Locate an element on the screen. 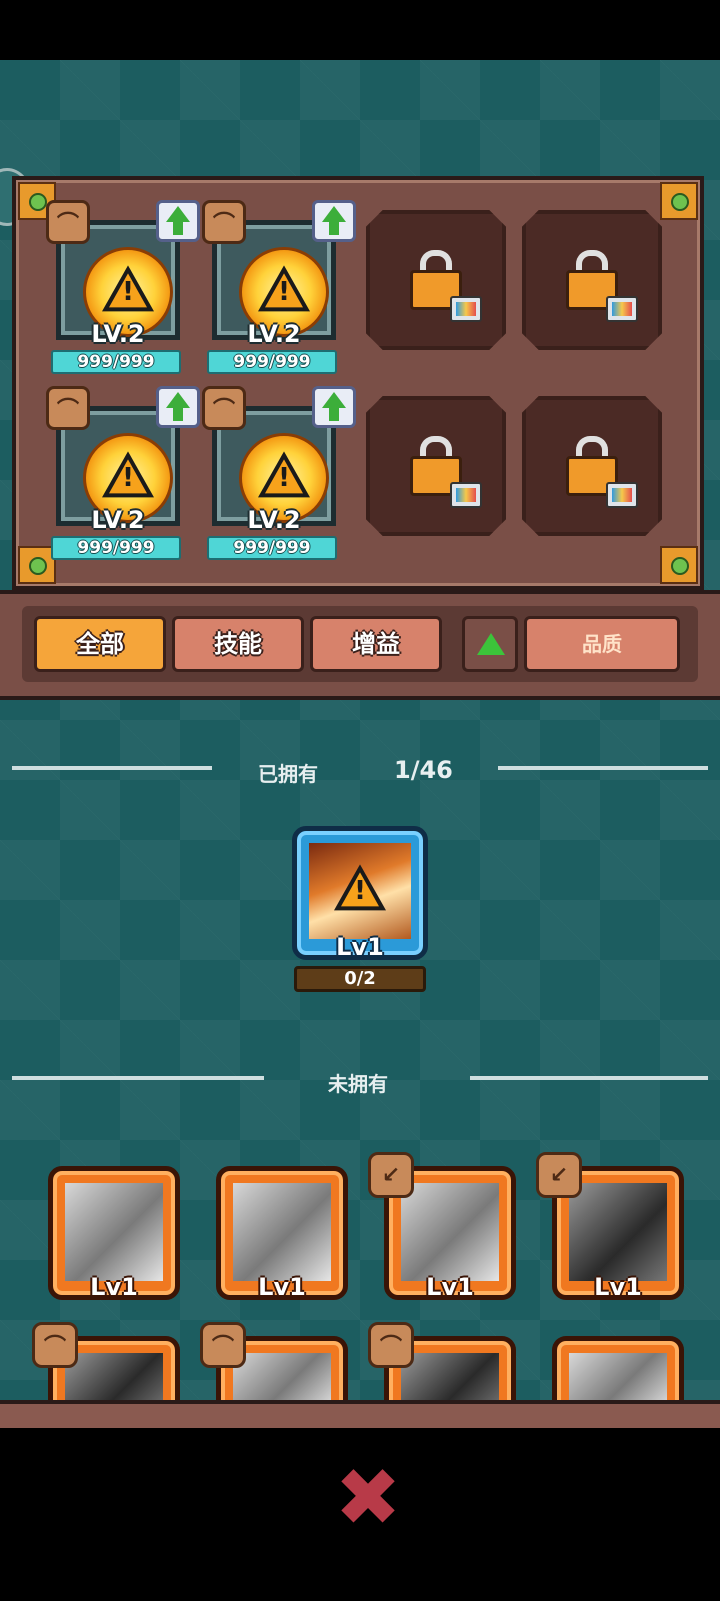 This screenshot has width=720, height=1601. equipped-slot-3: ! ⌒ LV.2 999/999 is located at coordinates (123, 473).